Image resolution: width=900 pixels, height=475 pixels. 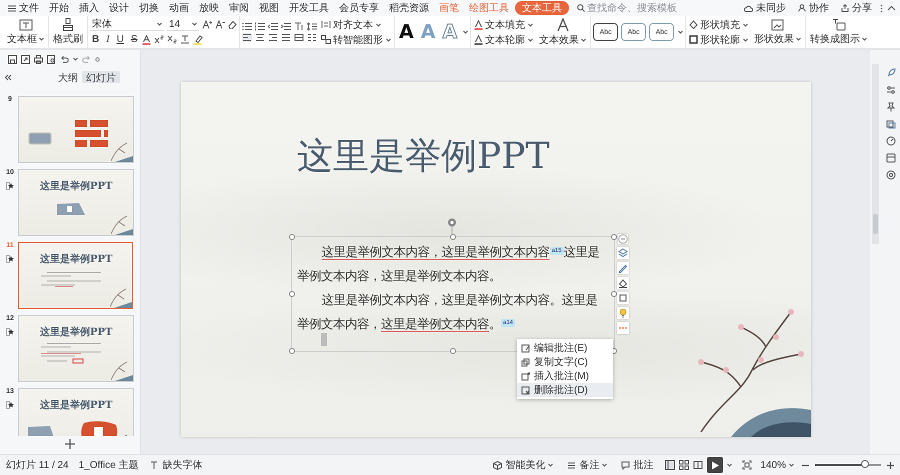 What do you see at coordinates (565, 390) in the screenshot?
I see `context-menu-item: 删除批注(D)` at bounding box center [565, 390].